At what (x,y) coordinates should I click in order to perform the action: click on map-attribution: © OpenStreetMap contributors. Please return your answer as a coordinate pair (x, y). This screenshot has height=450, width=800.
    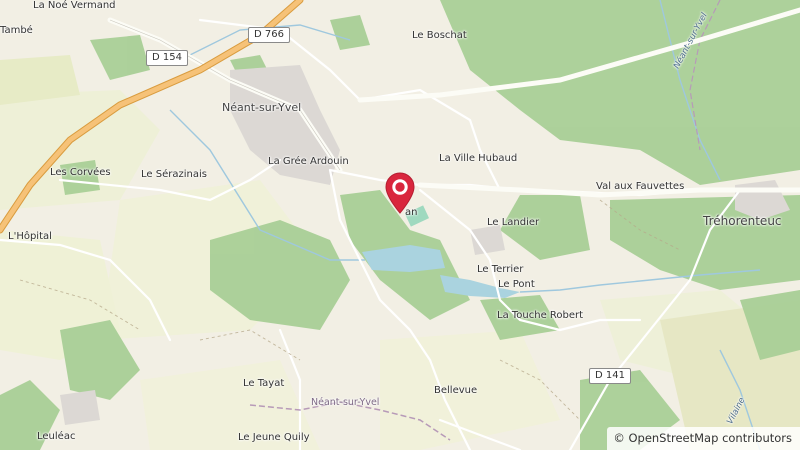
    Looking at the image, I should click on (703, 438).